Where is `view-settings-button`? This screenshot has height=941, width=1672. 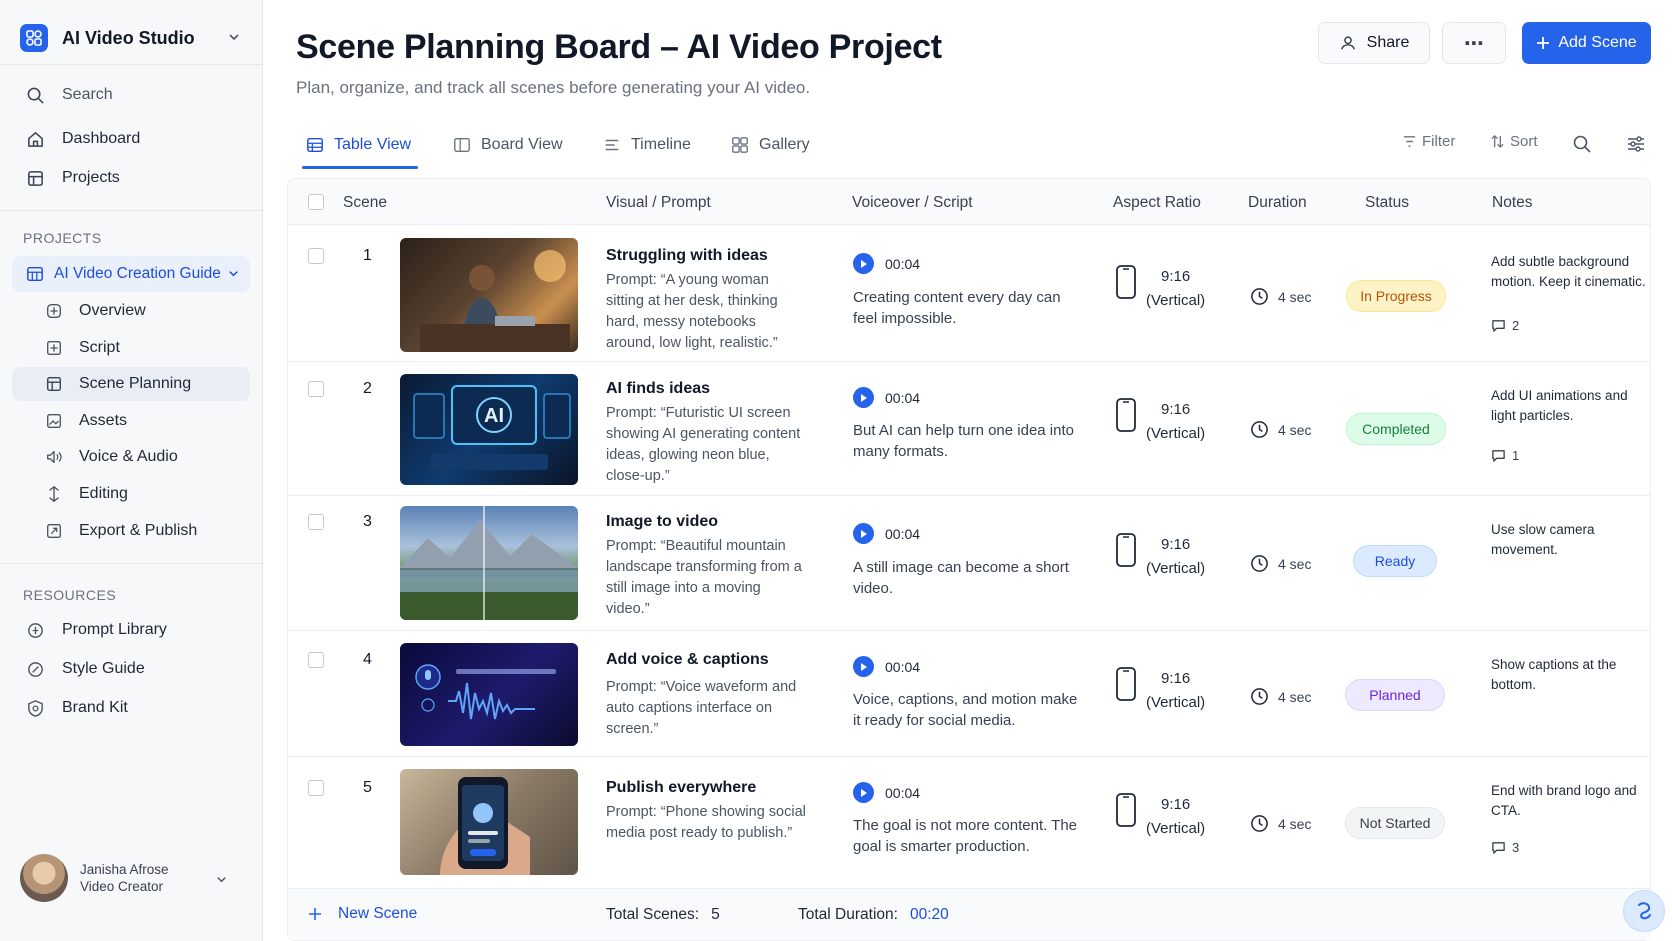
view-settings-button is located at coordinates (1636, 144).